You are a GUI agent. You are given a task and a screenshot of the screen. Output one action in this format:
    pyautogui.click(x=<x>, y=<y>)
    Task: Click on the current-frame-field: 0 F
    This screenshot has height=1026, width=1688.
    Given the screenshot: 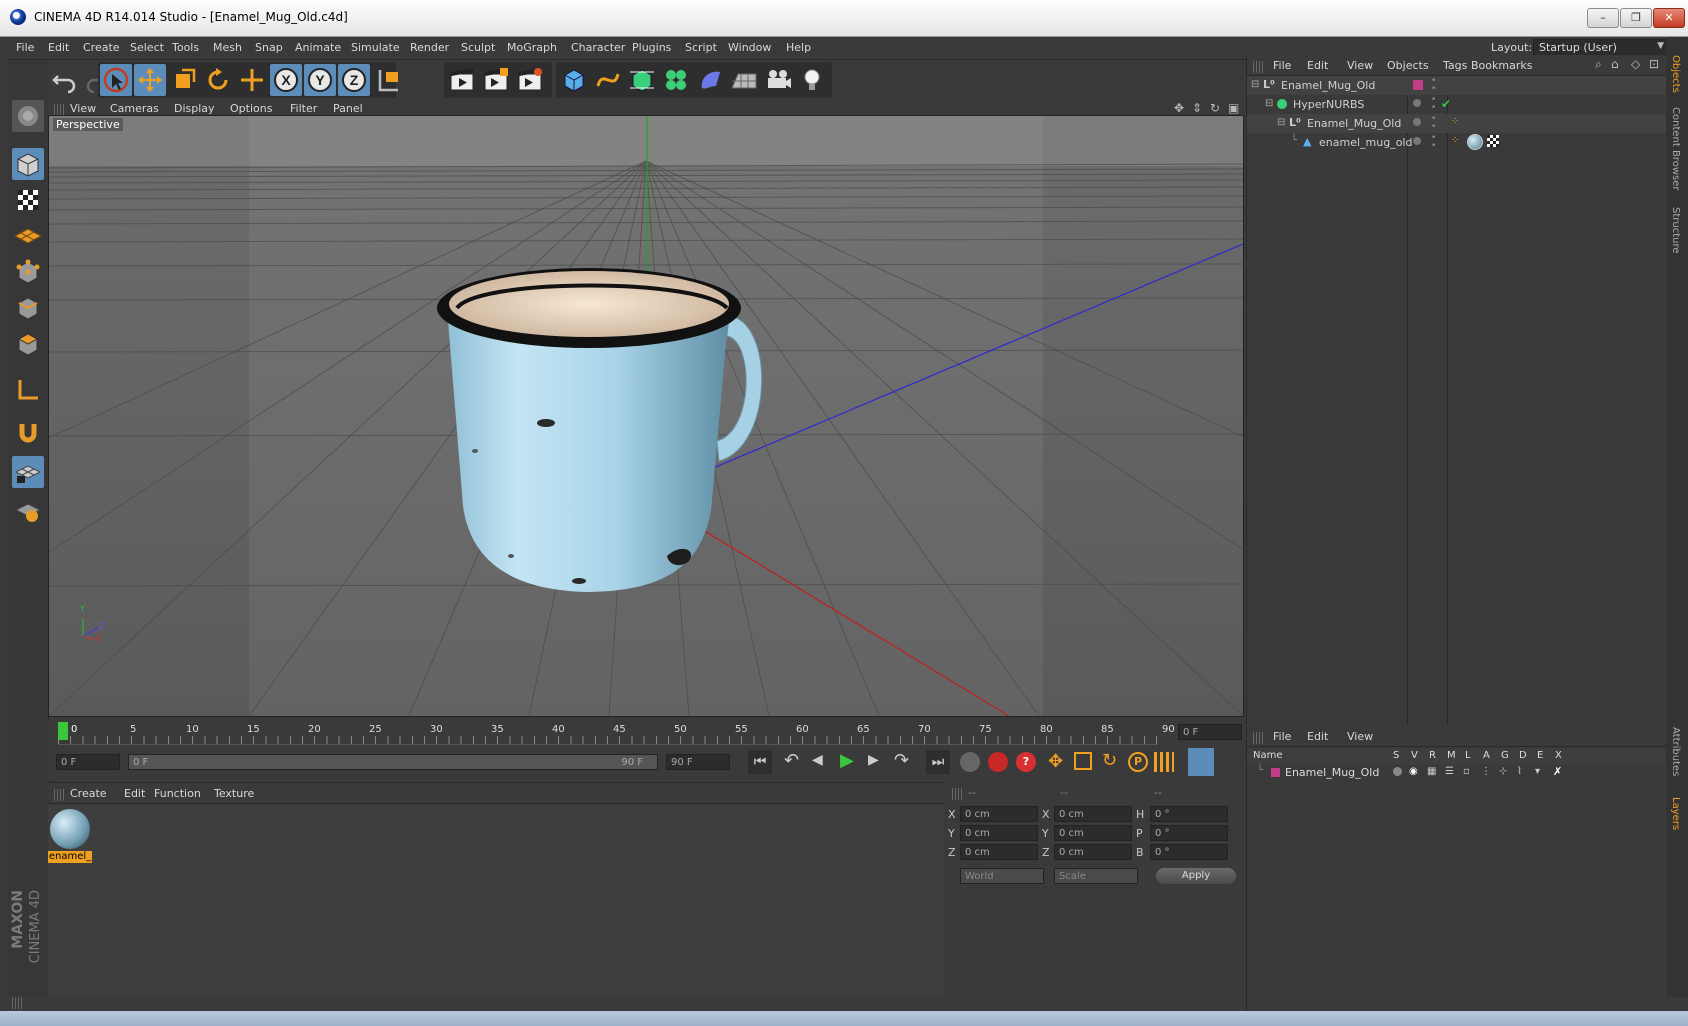 What is the action you would take?
    pyautogui.click(x=1210, y=732)
    